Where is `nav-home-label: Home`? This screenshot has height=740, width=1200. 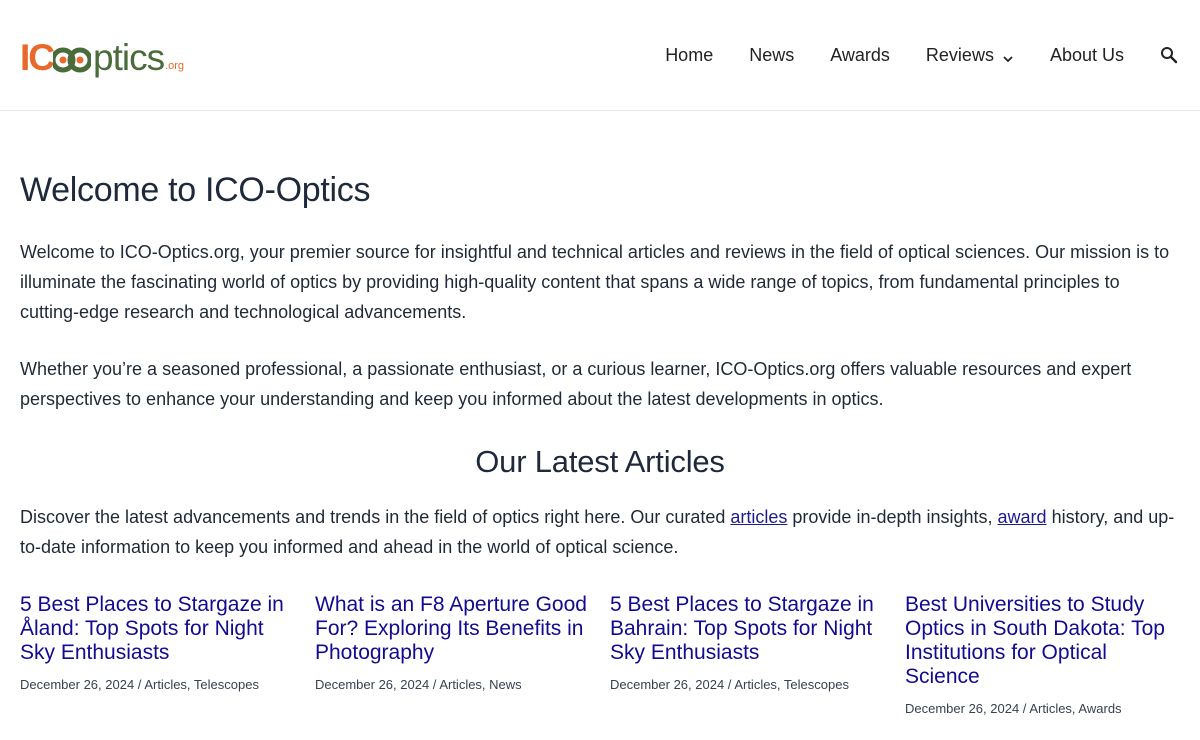 nav-home-label: Home is located at coordinates (689, 54).